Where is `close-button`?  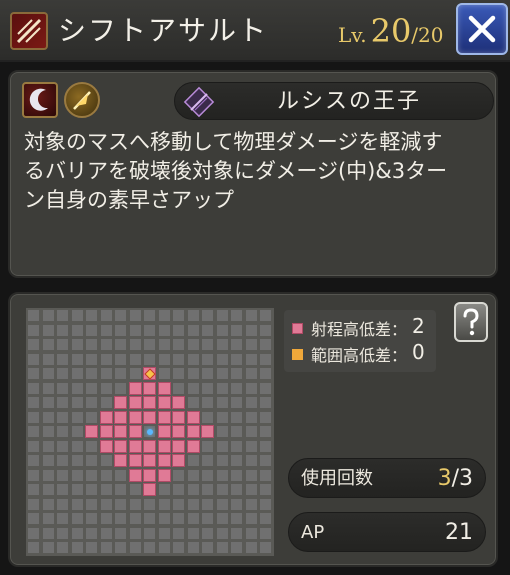 close-button is located at coordinates (482, 29).